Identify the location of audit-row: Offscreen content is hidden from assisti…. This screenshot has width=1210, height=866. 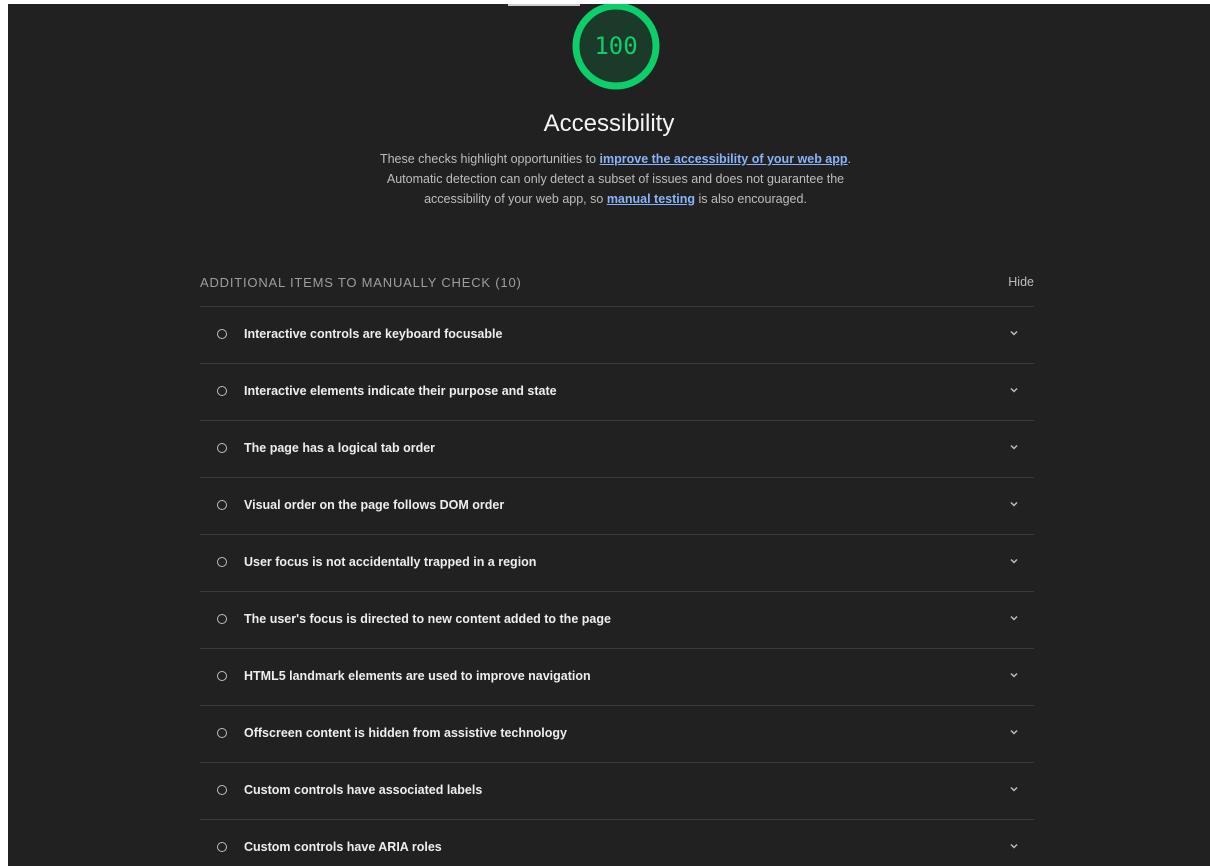
(617, 734).